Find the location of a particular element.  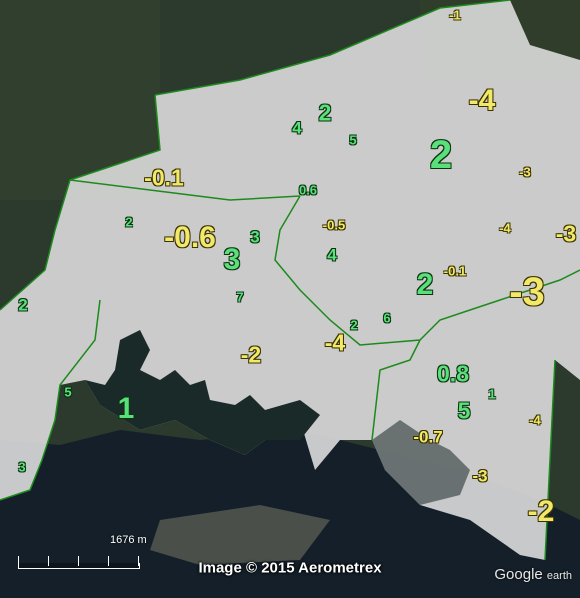

map-label: 0.6 is located at coordinates (308, 190).